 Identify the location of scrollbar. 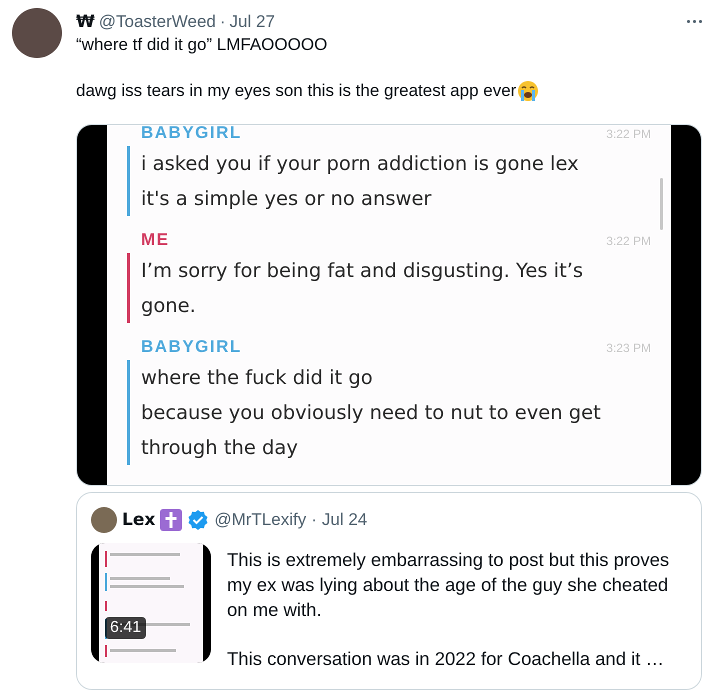
(661, 204).